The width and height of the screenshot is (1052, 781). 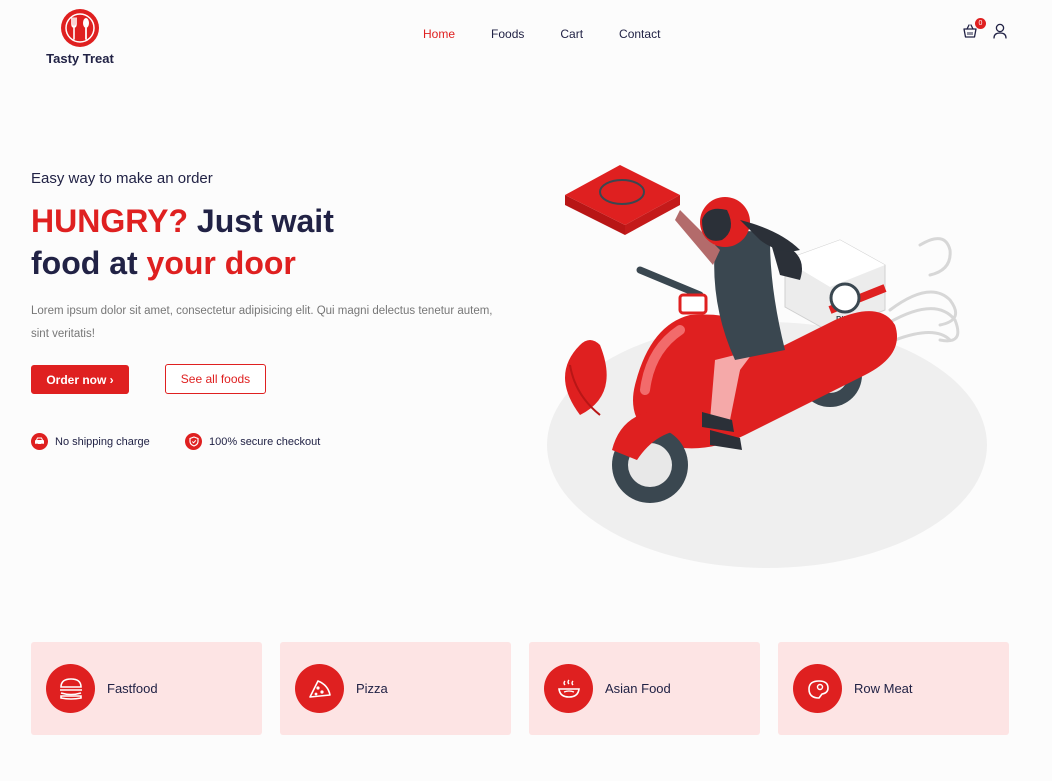 What do you see at coordinates (439, 34) in the screenshot?
I see `nav-home: Home` at bounding box center [439, 34].